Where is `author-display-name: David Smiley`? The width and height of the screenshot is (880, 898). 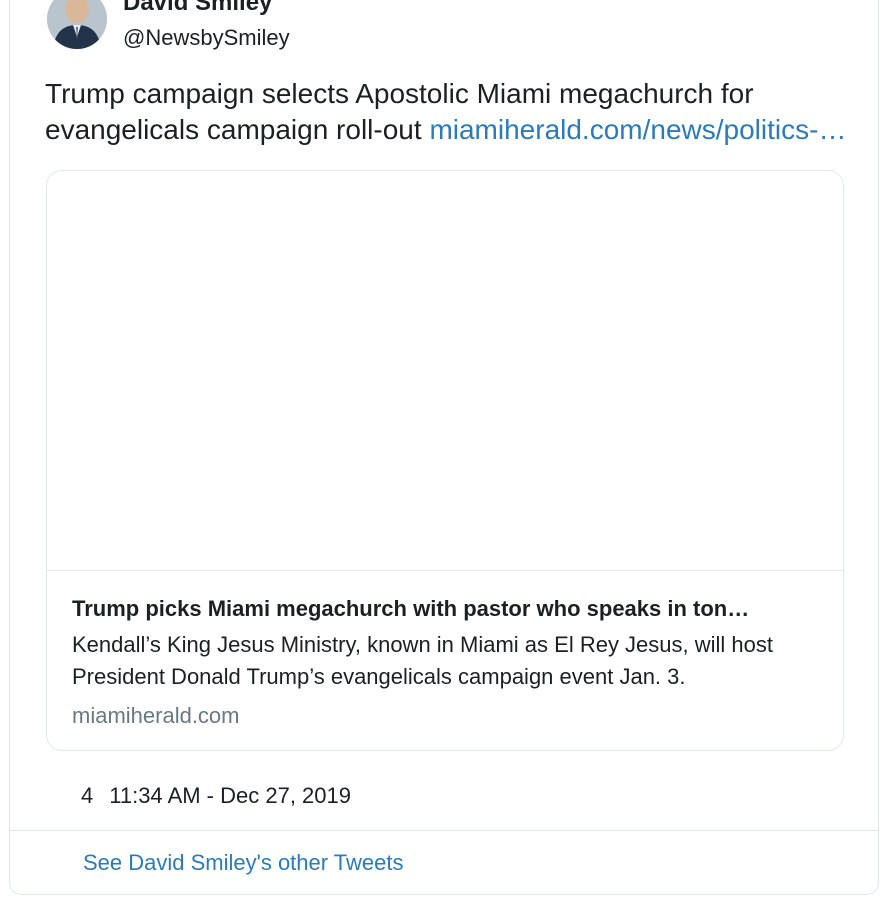 author-display-name: David Smiley is located at coordinates (197, 7).